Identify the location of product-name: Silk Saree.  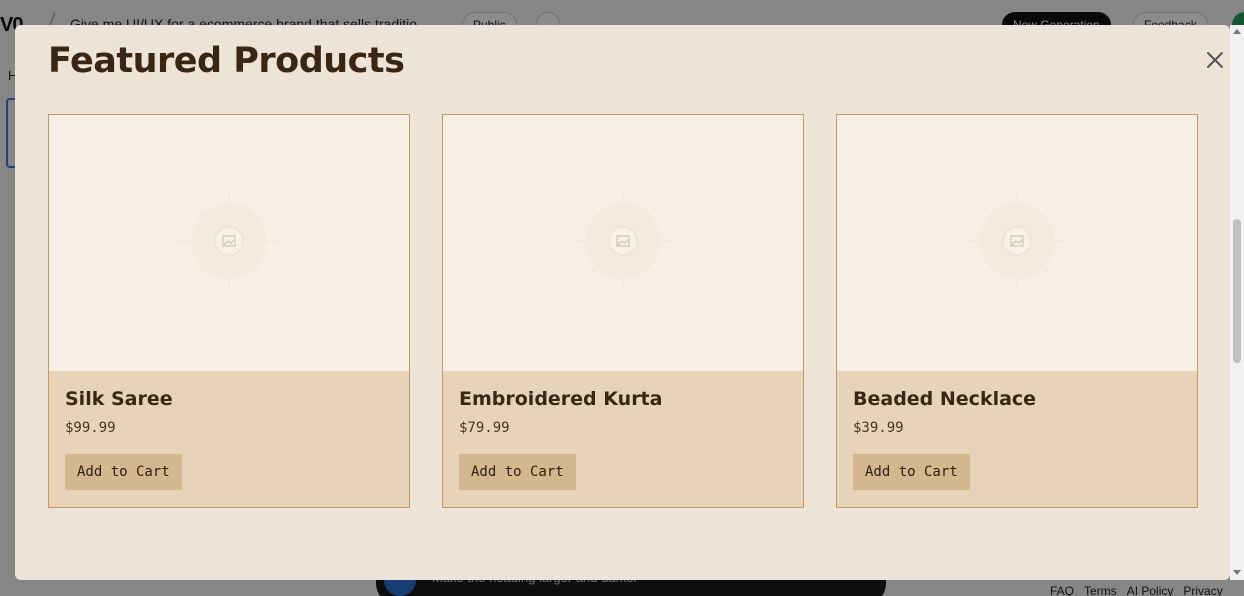
(119, 399).